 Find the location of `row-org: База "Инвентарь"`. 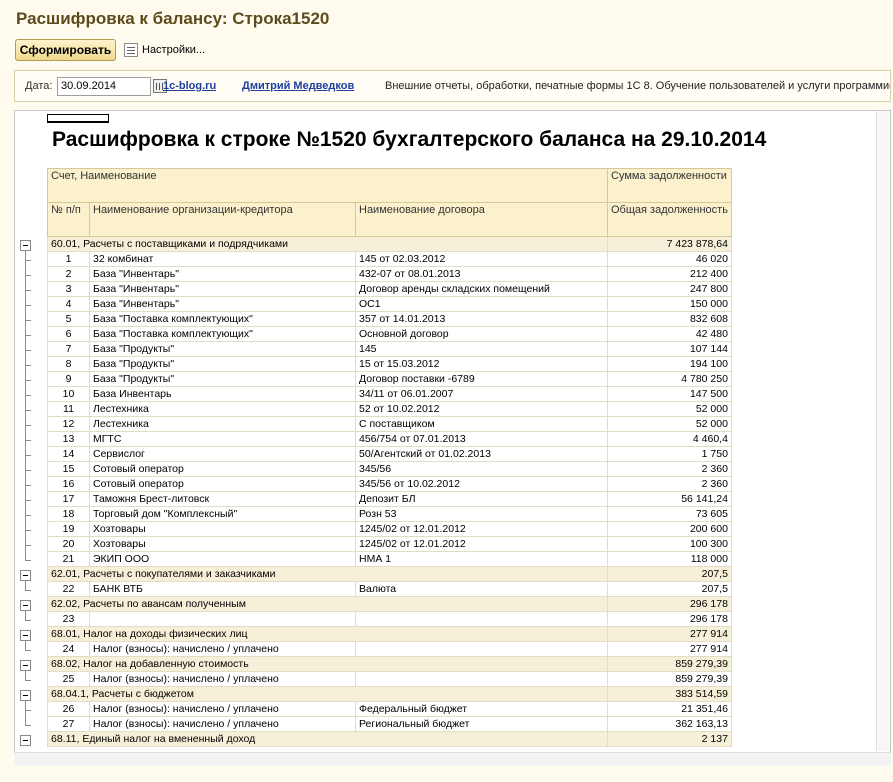

row-org: База "Инвентарь" is located at coordinates (222, 274).